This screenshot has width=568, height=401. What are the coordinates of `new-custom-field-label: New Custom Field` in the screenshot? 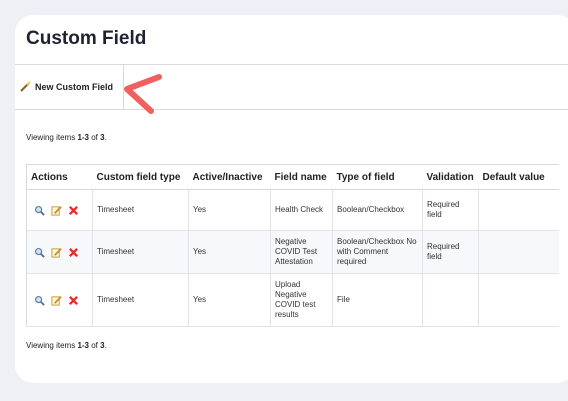 It's located at (74, 87).